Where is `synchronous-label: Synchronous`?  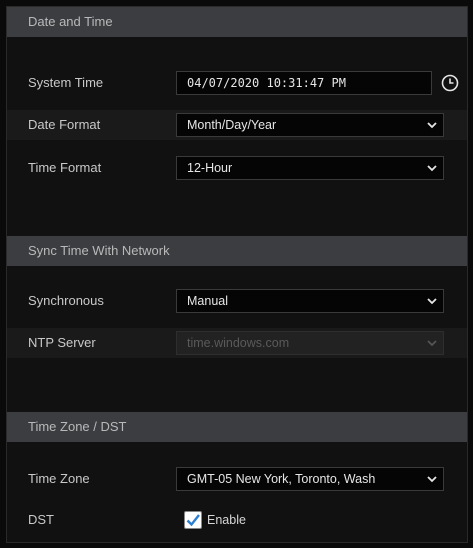
synchronous-label: Synchronous is located at coordinates (66, 300).